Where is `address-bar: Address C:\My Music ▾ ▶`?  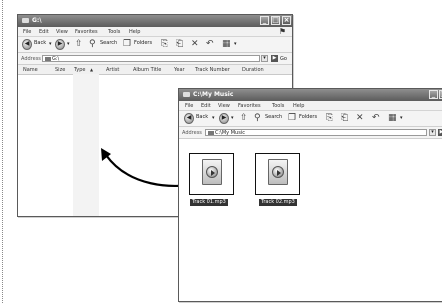
address-bar: Address C:\My Music ▾ ▶ is located at coordinates (310, 133).